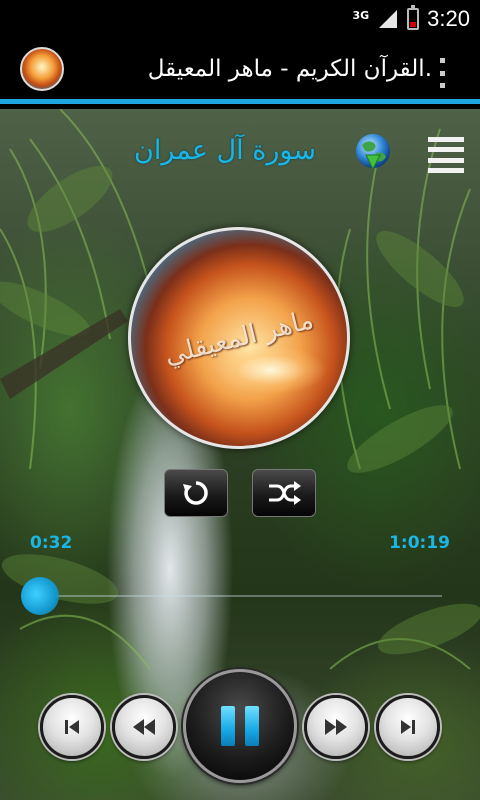 The width and height of the screenshot is (480, 800). What do you see at coordinates (361, 15) in the screenshot?
I see `network-type: 3G` at bounding box center [361, 15].